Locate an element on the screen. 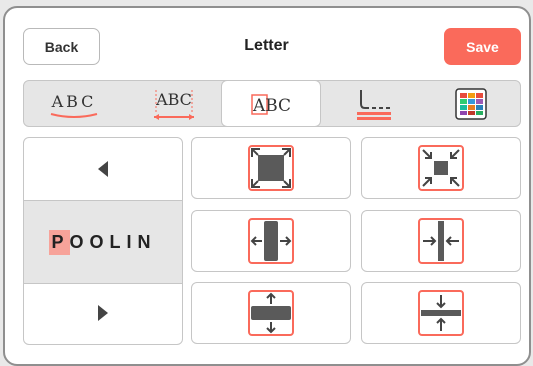 This screenshot has width=533, height=366. tab-letter-size: ABC is located at coordinates (271, 103).